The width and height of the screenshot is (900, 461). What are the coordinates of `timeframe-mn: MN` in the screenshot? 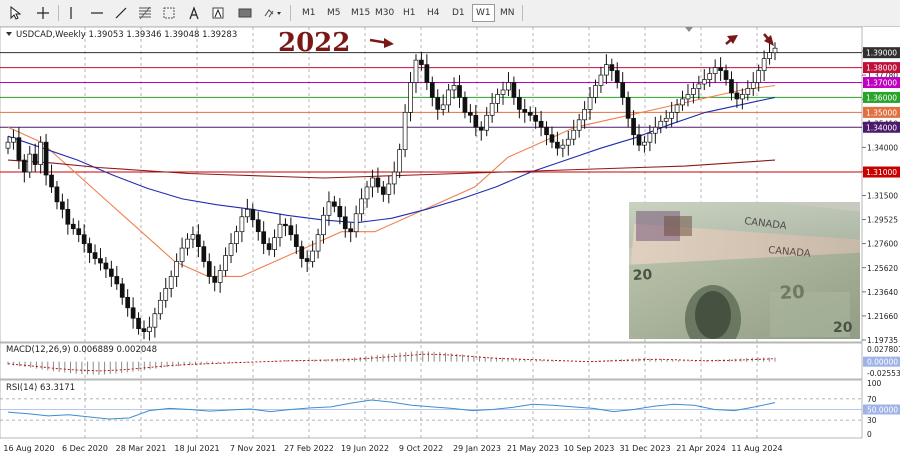 It's located at (507, 13).